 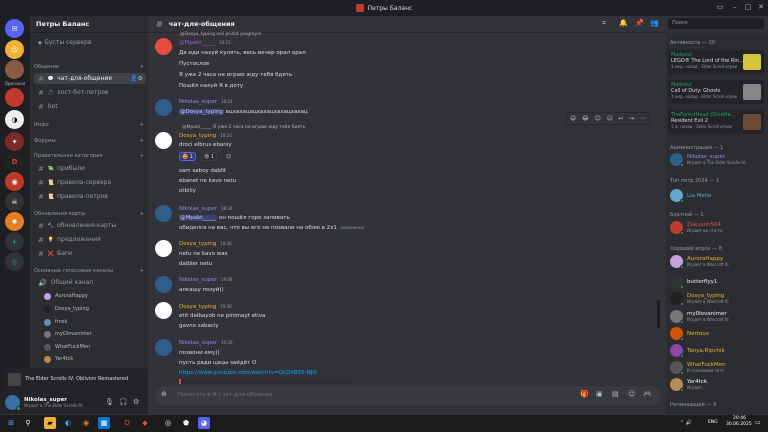 I want to click on server-icon: ✹, so click(x=14, y=221).